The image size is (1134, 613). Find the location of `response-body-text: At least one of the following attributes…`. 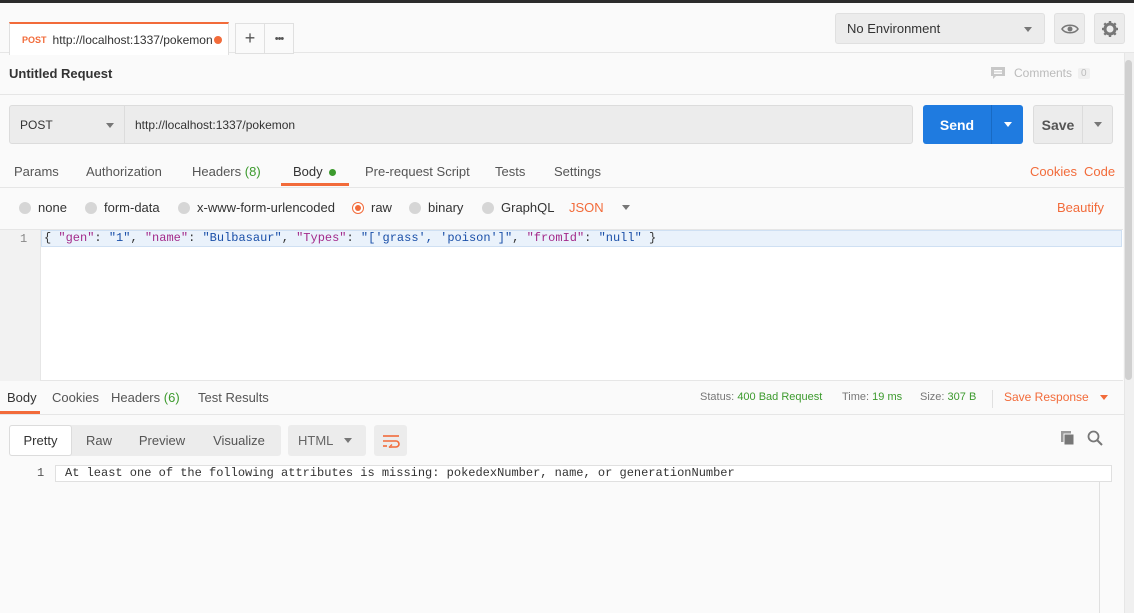

response-body-text: At least one of the following attributes… is located at coordinates (400, 473).